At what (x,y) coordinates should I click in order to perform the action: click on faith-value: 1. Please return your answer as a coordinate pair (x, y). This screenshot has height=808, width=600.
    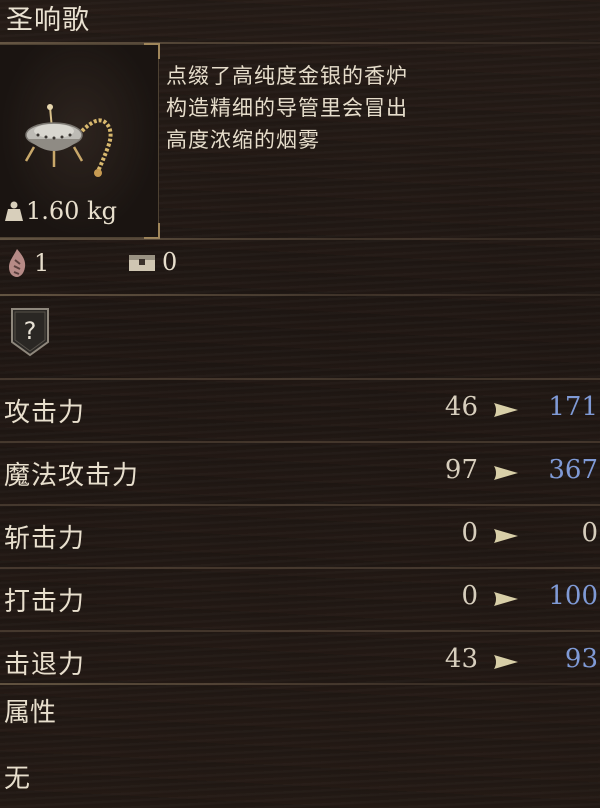
    Looking at the image, I should click on (42, 263).